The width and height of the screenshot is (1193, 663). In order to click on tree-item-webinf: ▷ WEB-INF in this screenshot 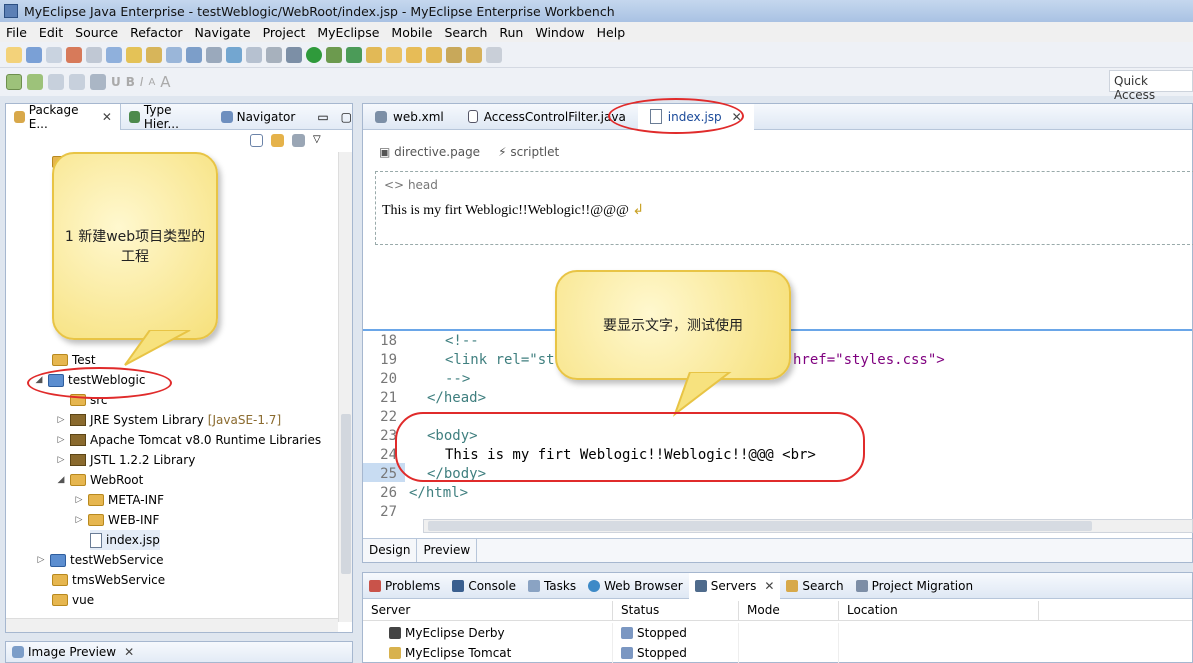, I will do `click(117, 520)`.